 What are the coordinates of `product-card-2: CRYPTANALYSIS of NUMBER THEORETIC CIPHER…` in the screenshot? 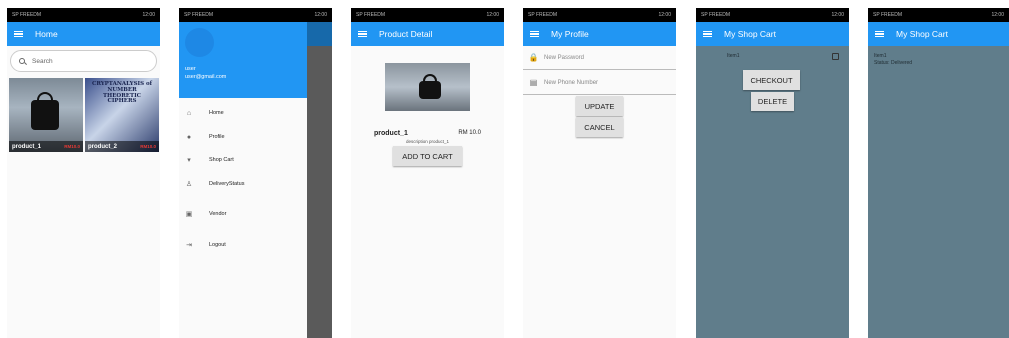 It's located at (122, 115).